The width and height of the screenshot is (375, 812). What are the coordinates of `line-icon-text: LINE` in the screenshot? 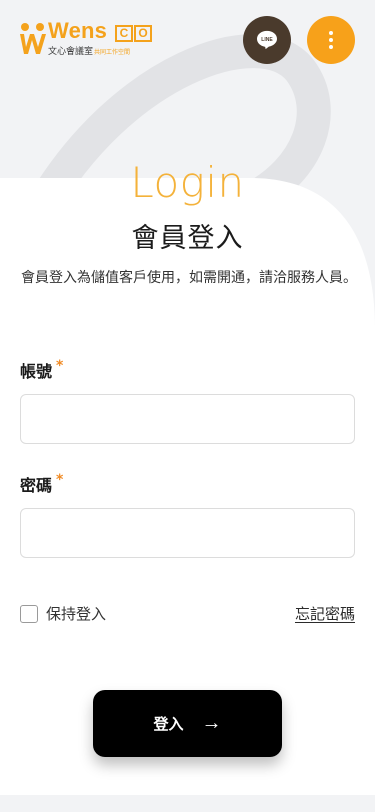 It's located at (267, 40).